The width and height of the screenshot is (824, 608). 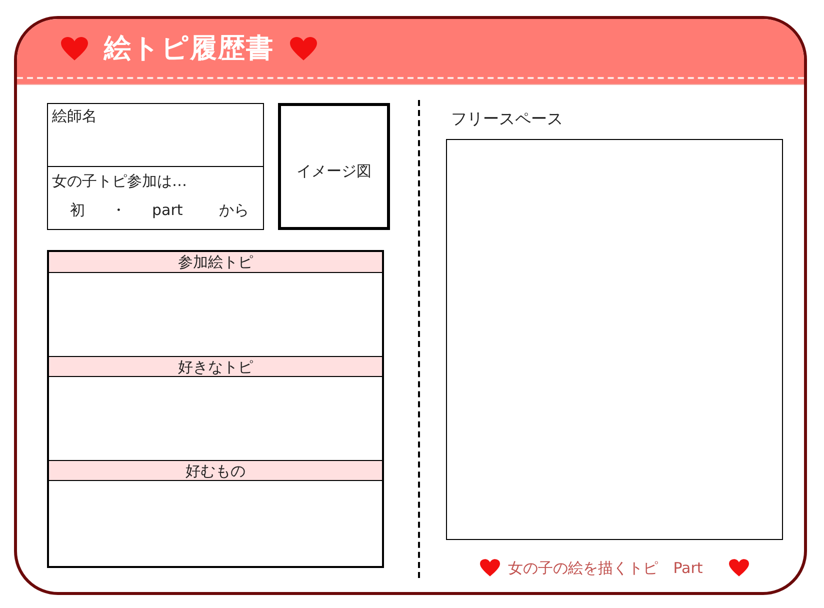 What do you see at coordinates (334, 171) in the screenshot?
I see `image-label: イメージ図` at bounding box center [334, 171].